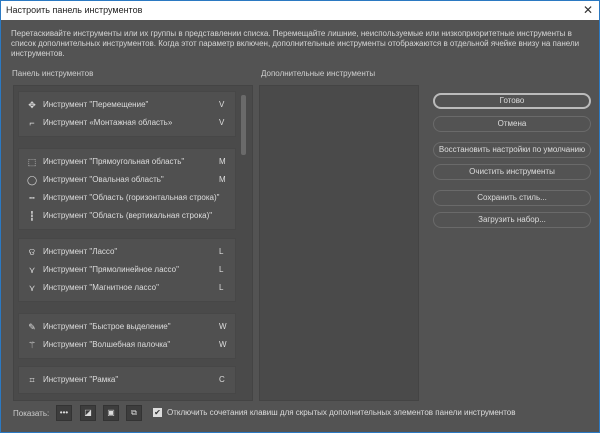 The height and width of the screenshot is (433, 600). Describe the element at coordinates (74, 10) in the screenshot. I see `dialog-title: Настроить панель инструментов` at that location.